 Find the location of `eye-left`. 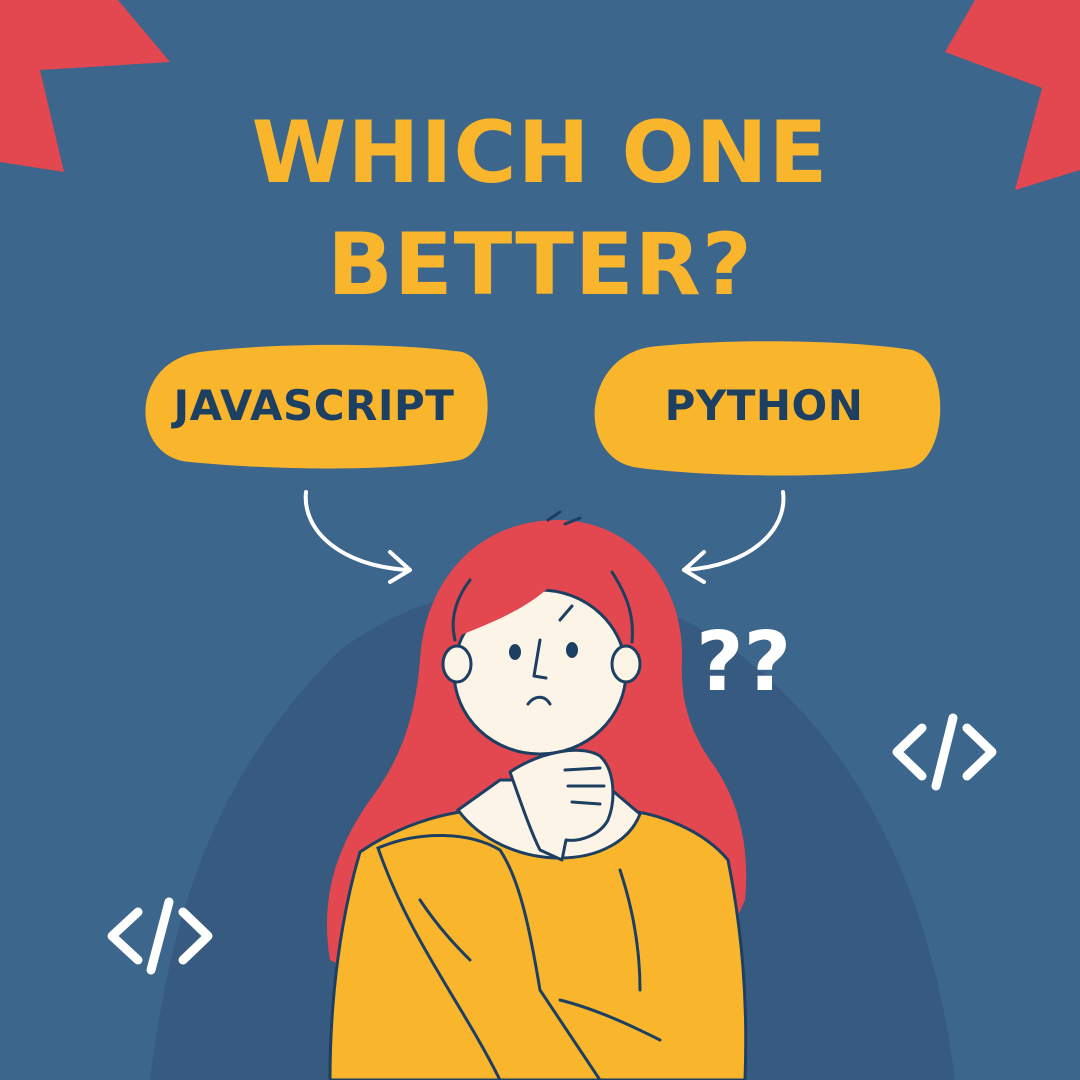

eye-left is located at coordinates (515, 652).